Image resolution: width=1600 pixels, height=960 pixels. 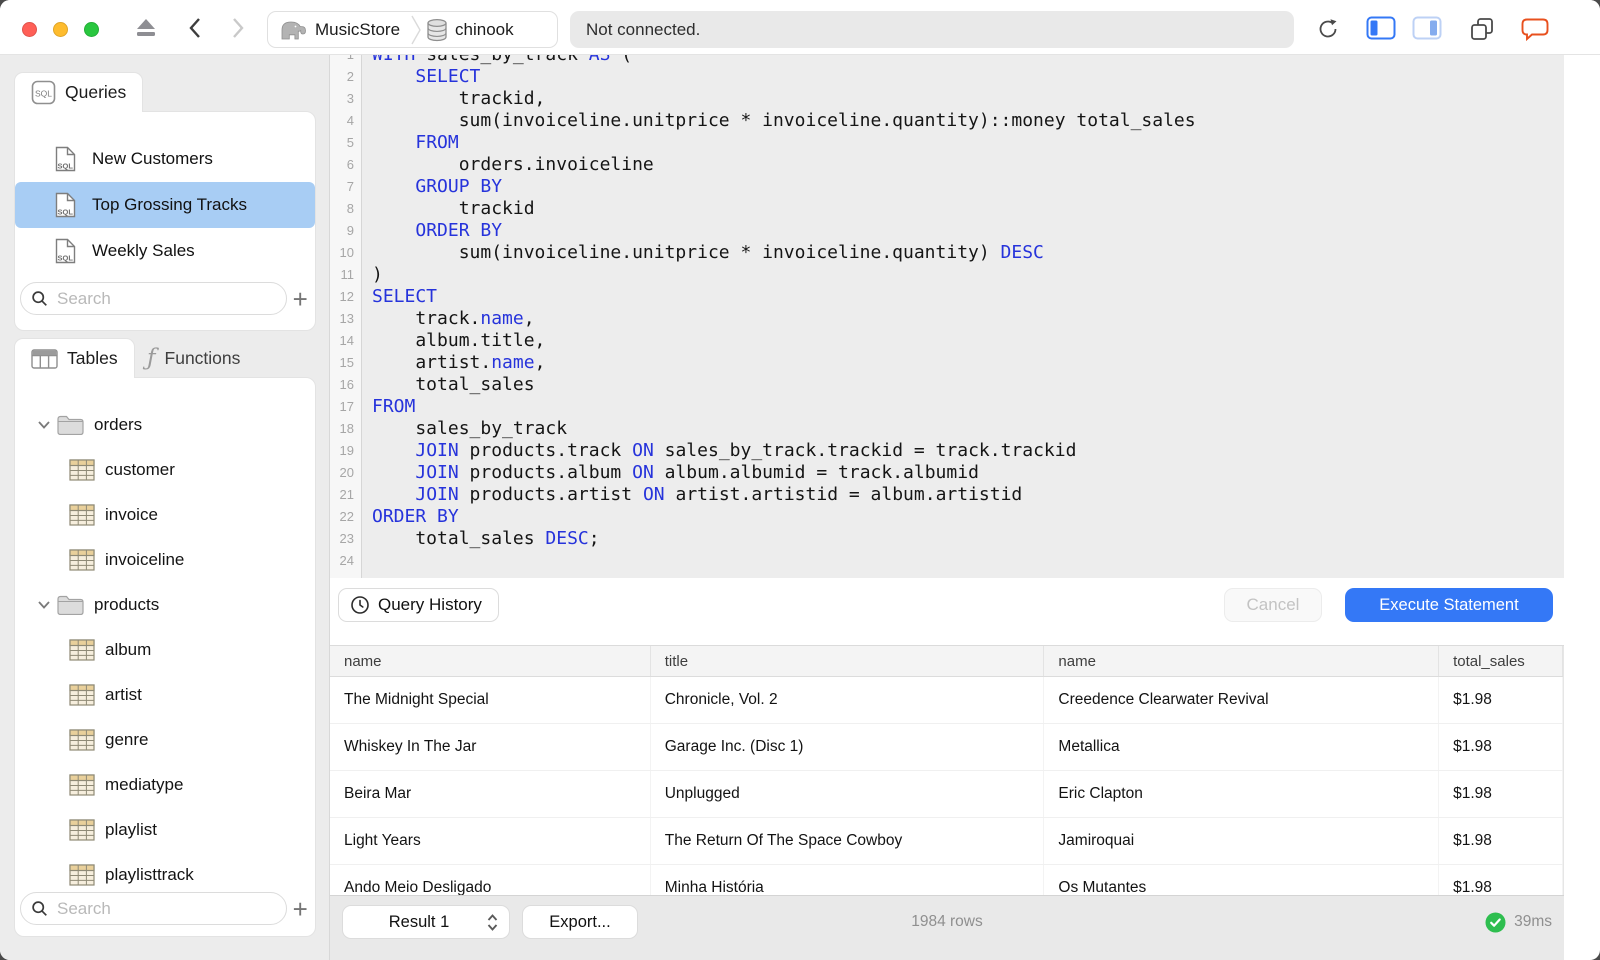 What do you see at coordinates (848, 794) in the screenshot?
I see `table-cell: Unplugged` at bounding box center [848, 794].